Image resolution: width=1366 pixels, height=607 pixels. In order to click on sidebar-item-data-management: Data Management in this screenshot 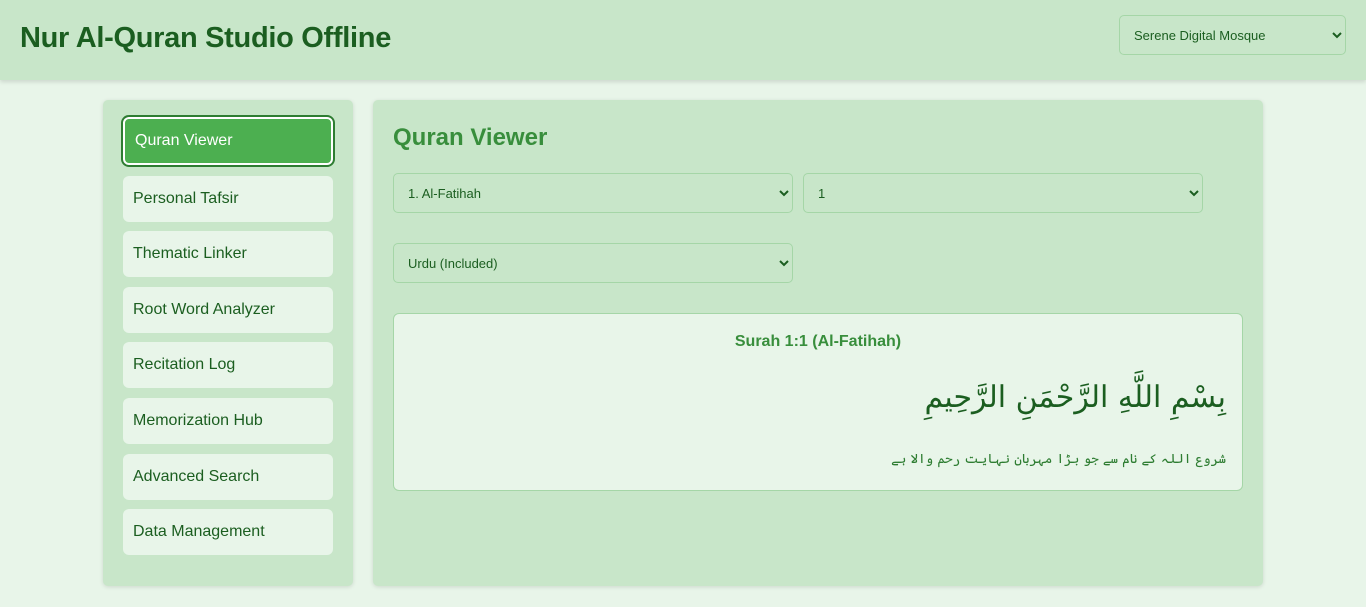, I will do `click(228, 532)`.